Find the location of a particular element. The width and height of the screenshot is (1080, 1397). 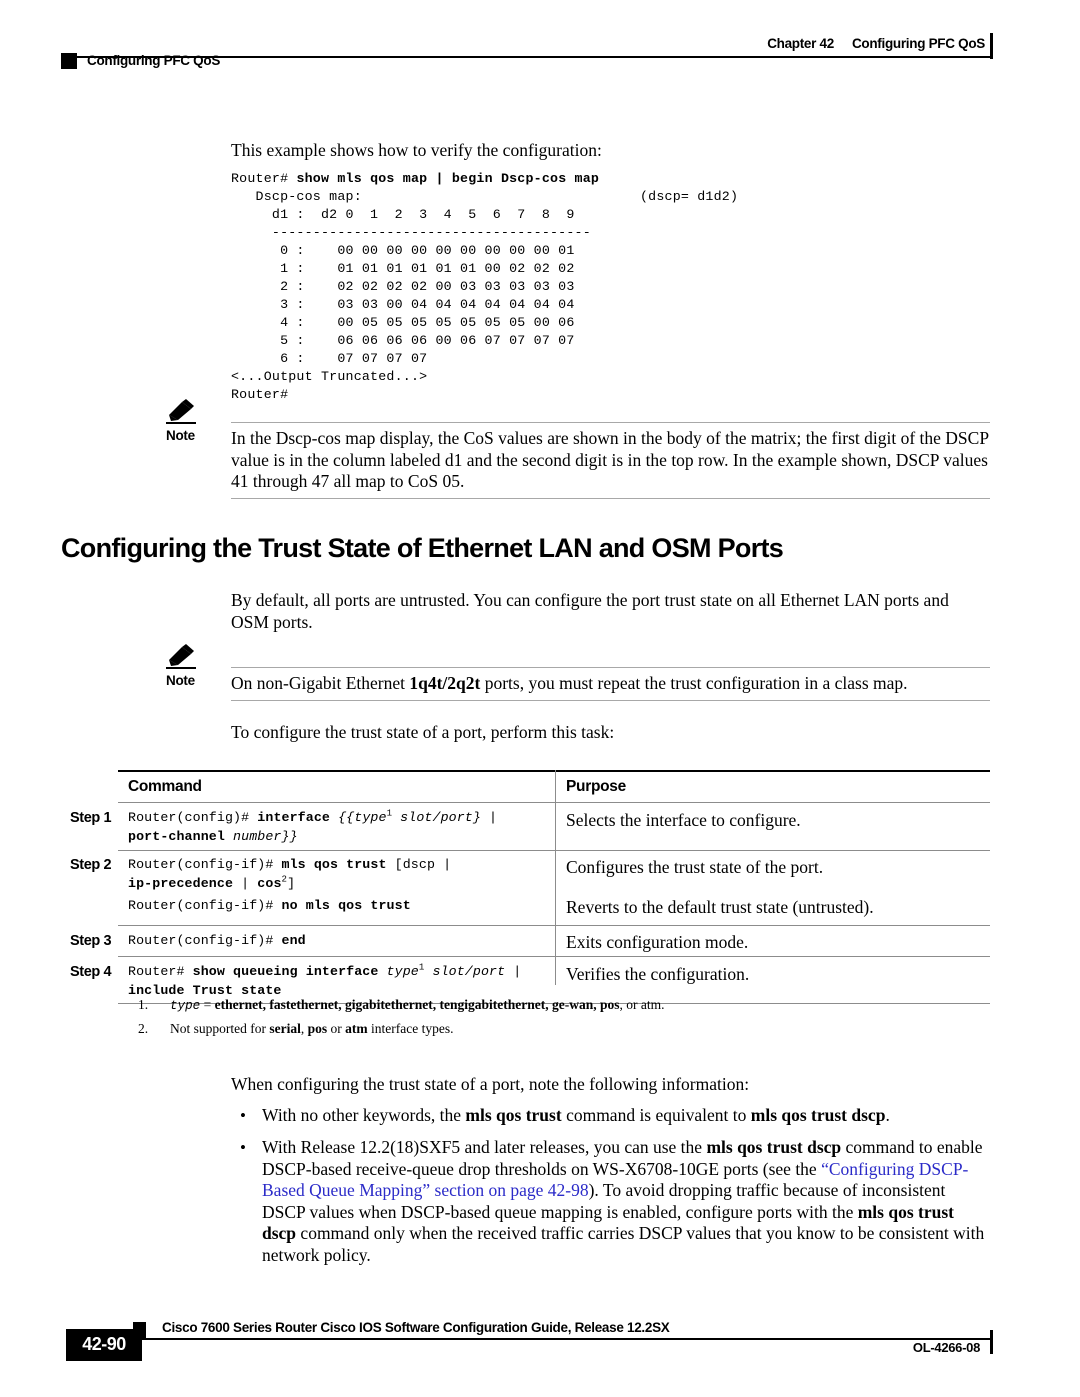

code-output-line: <...Output Truncated...> is located at coordinates (329, 376).